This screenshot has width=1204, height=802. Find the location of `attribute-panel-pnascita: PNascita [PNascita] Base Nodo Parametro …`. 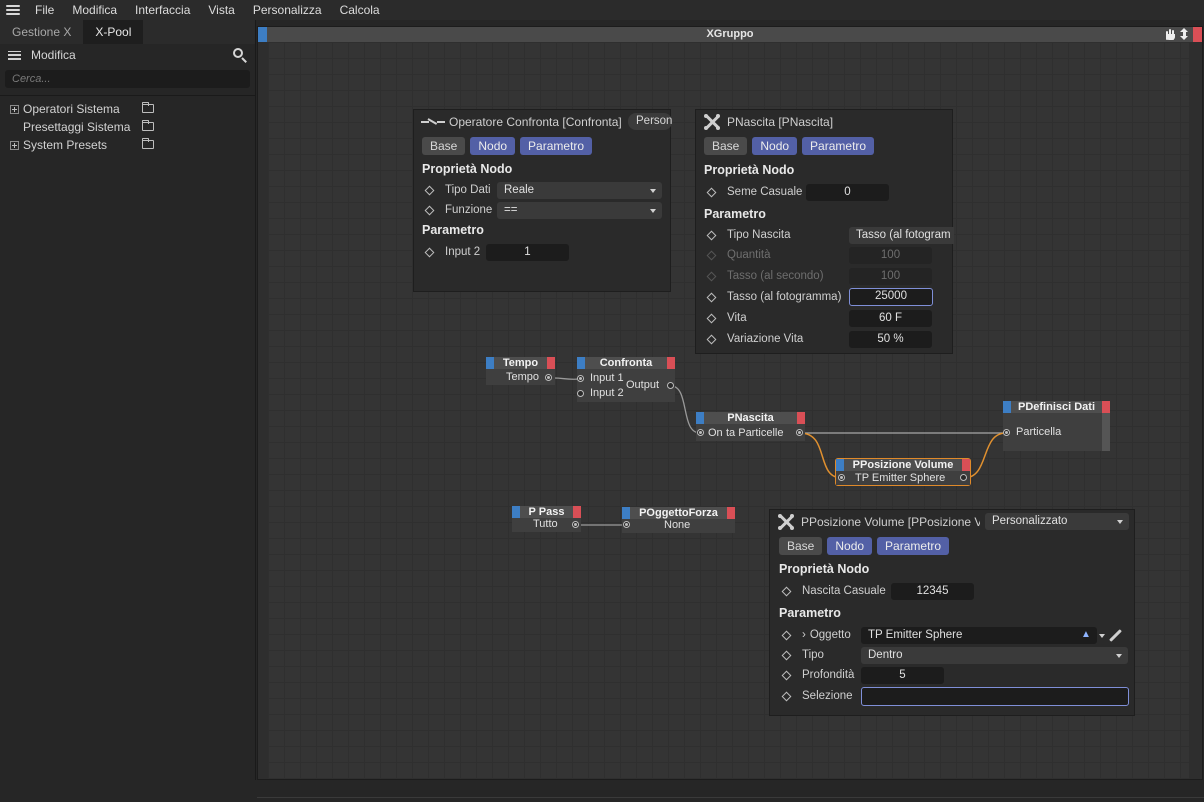

attribute-panel-pnascita: PNascita [PNascita] Base Nodo Parametro … is located at coordinates (824, 231).